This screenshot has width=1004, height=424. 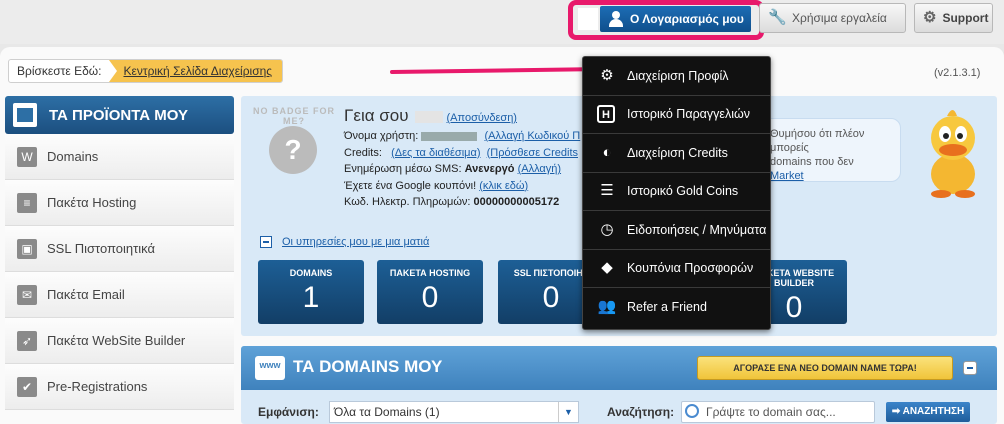 I want to click on clock-icon: ◷, so click(x=607, y=229).